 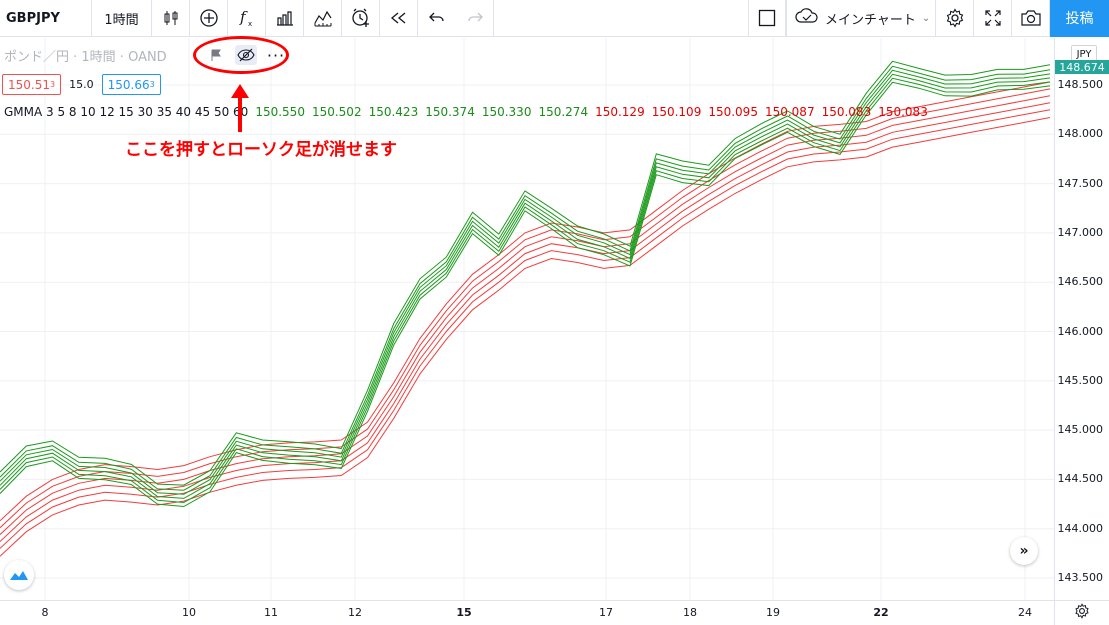 What do you see at coordinates (1080, 577) in the screenshot?
I see `price-tick-label: 143.500` at bounding box center [1080, 577].